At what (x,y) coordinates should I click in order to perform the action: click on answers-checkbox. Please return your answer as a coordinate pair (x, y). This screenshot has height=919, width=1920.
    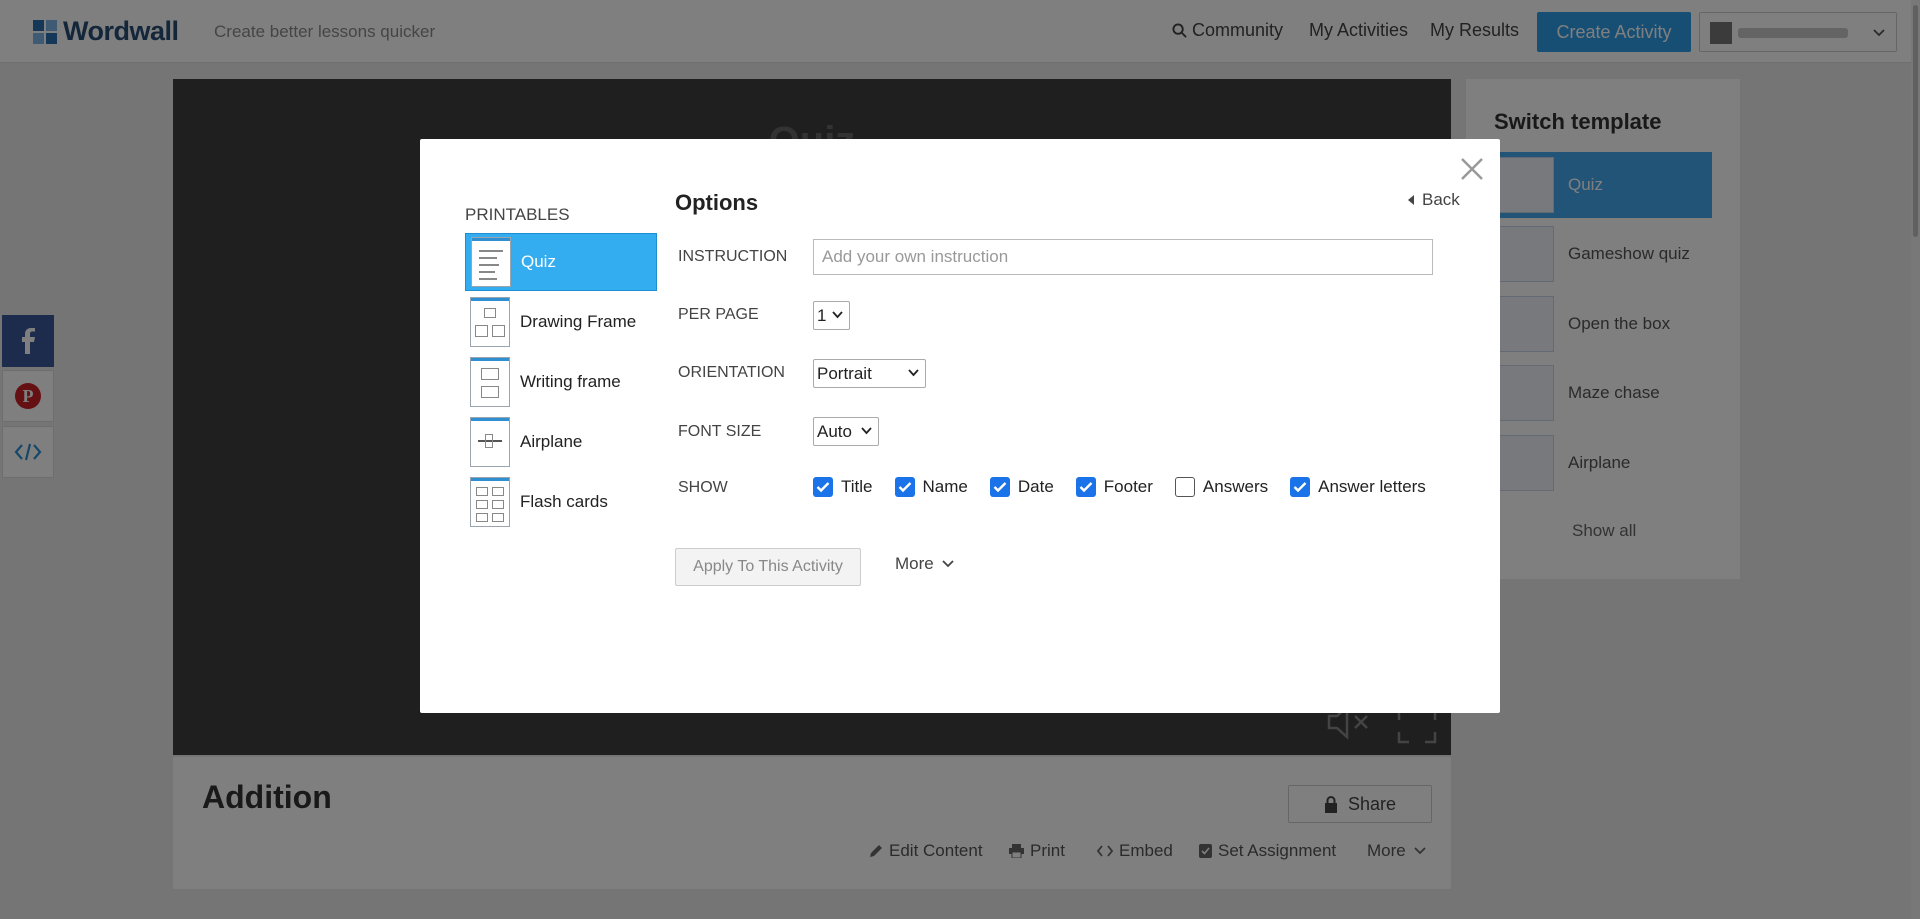
    Looking at the image, I should click on (1184, 487).